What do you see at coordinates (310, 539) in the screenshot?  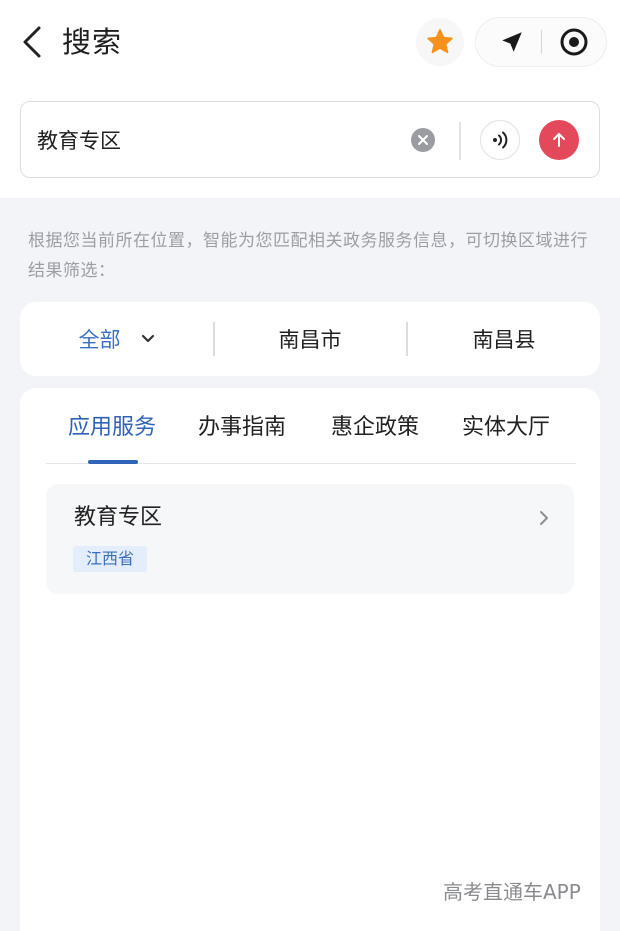 I see `list-item: 教育专区 江西省` at bounding box center [310, 539].